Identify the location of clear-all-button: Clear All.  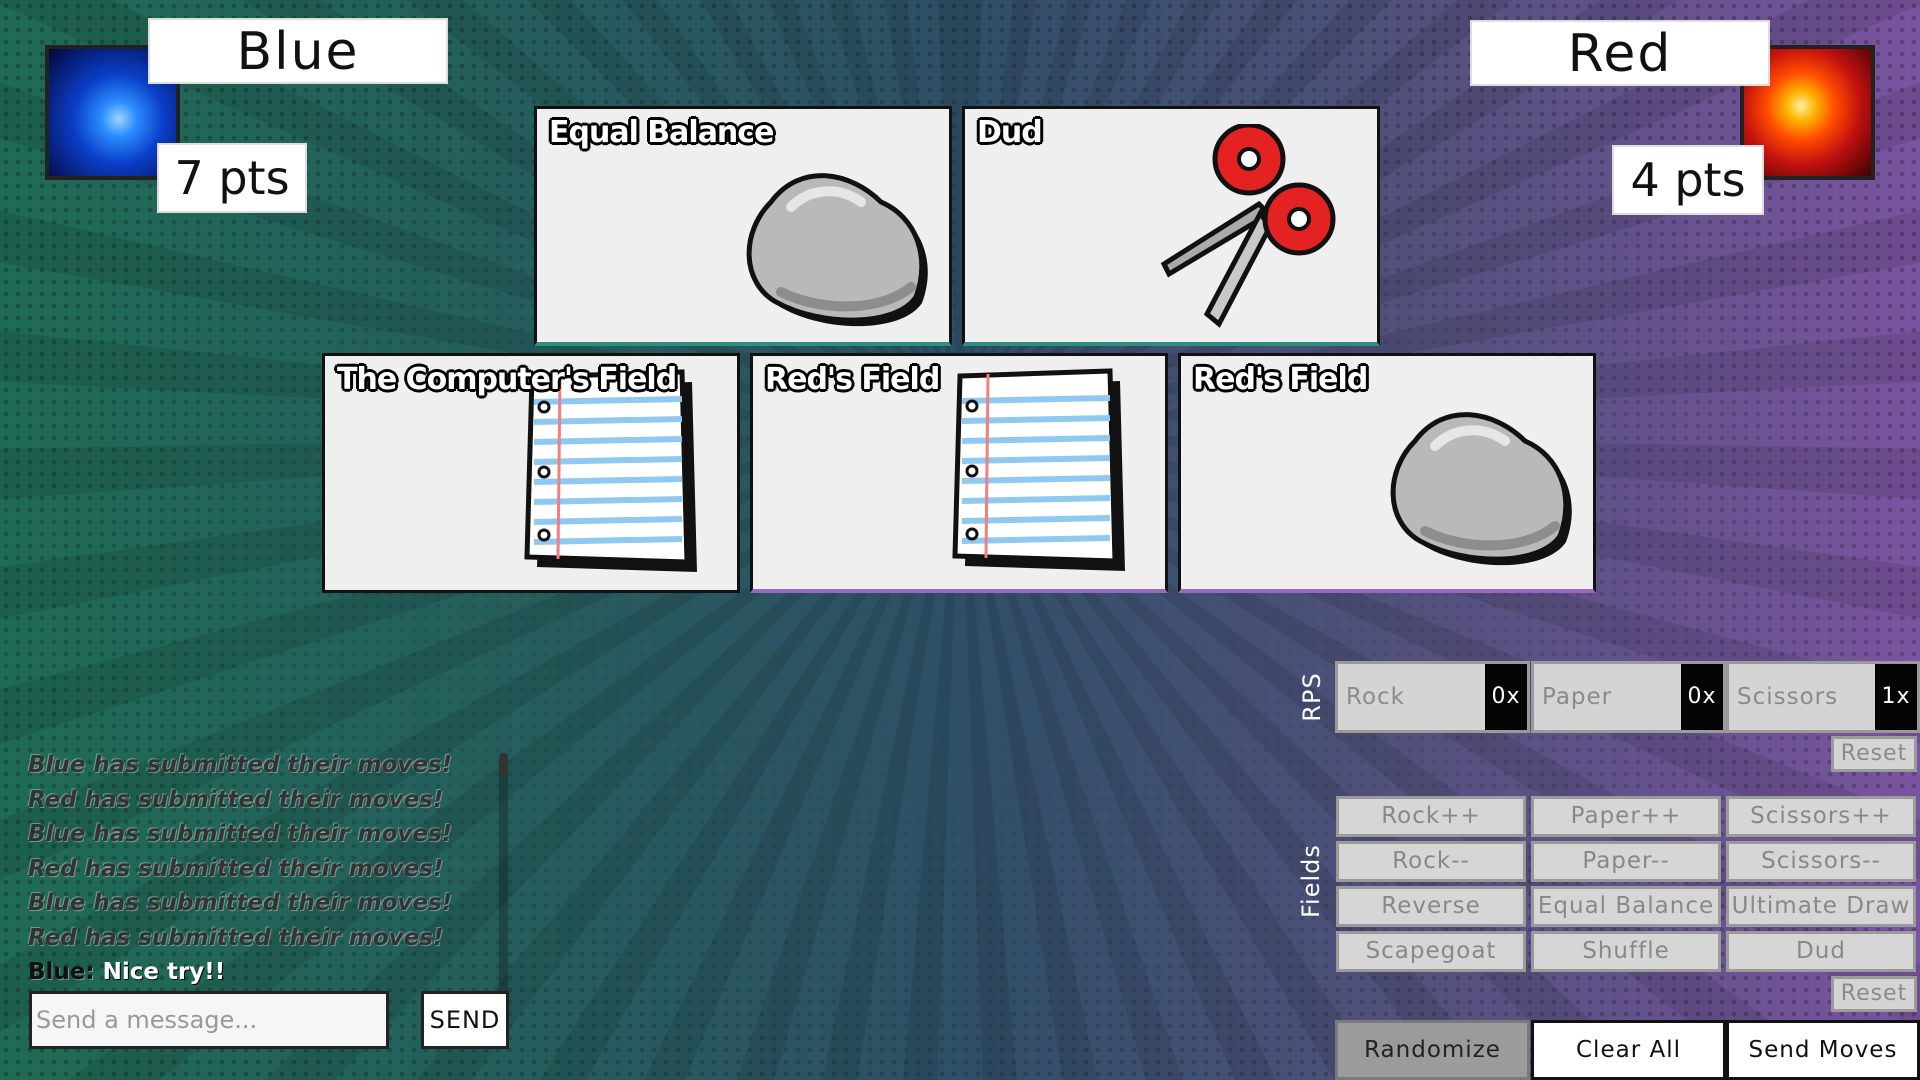
(1628, 1050).